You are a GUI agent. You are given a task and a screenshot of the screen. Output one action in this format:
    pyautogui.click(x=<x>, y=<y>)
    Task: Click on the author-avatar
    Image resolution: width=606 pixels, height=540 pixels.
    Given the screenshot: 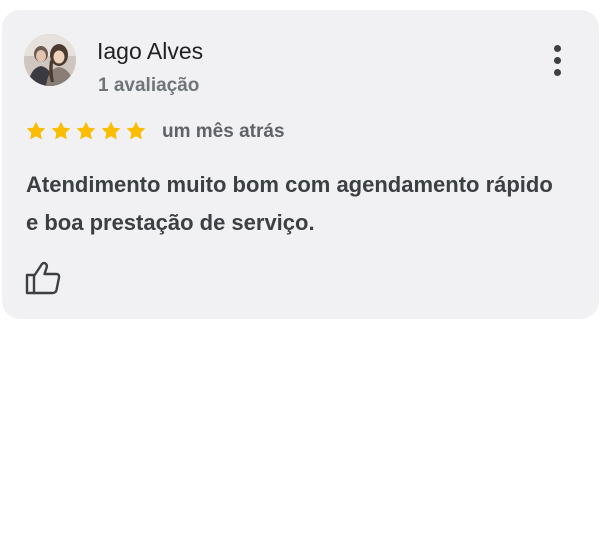 What is the action you would take?
    pyautogui.click(x=50, y=60)
    